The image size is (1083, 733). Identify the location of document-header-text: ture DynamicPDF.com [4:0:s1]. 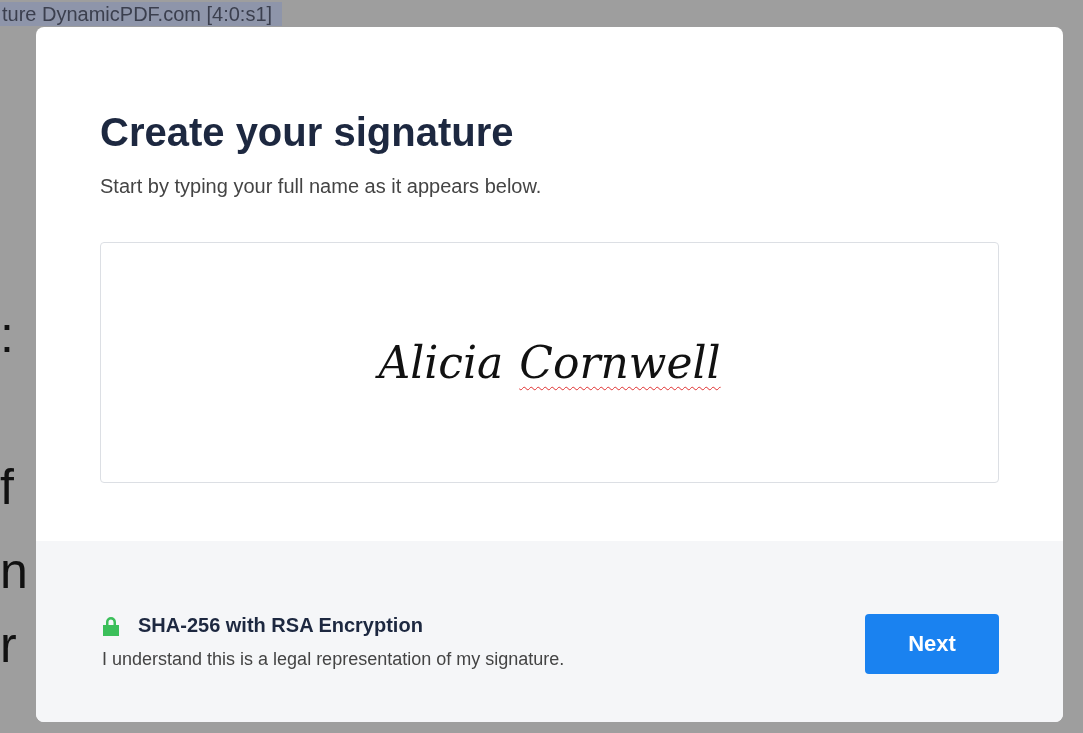
(141, 14).